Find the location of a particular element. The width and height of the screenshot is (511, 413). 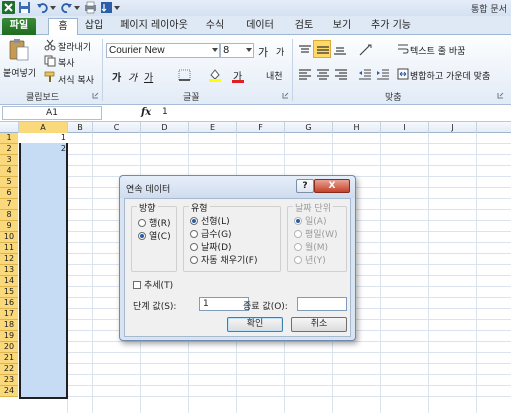

undo-dropdown-icon is located at coordinates (53, 7).